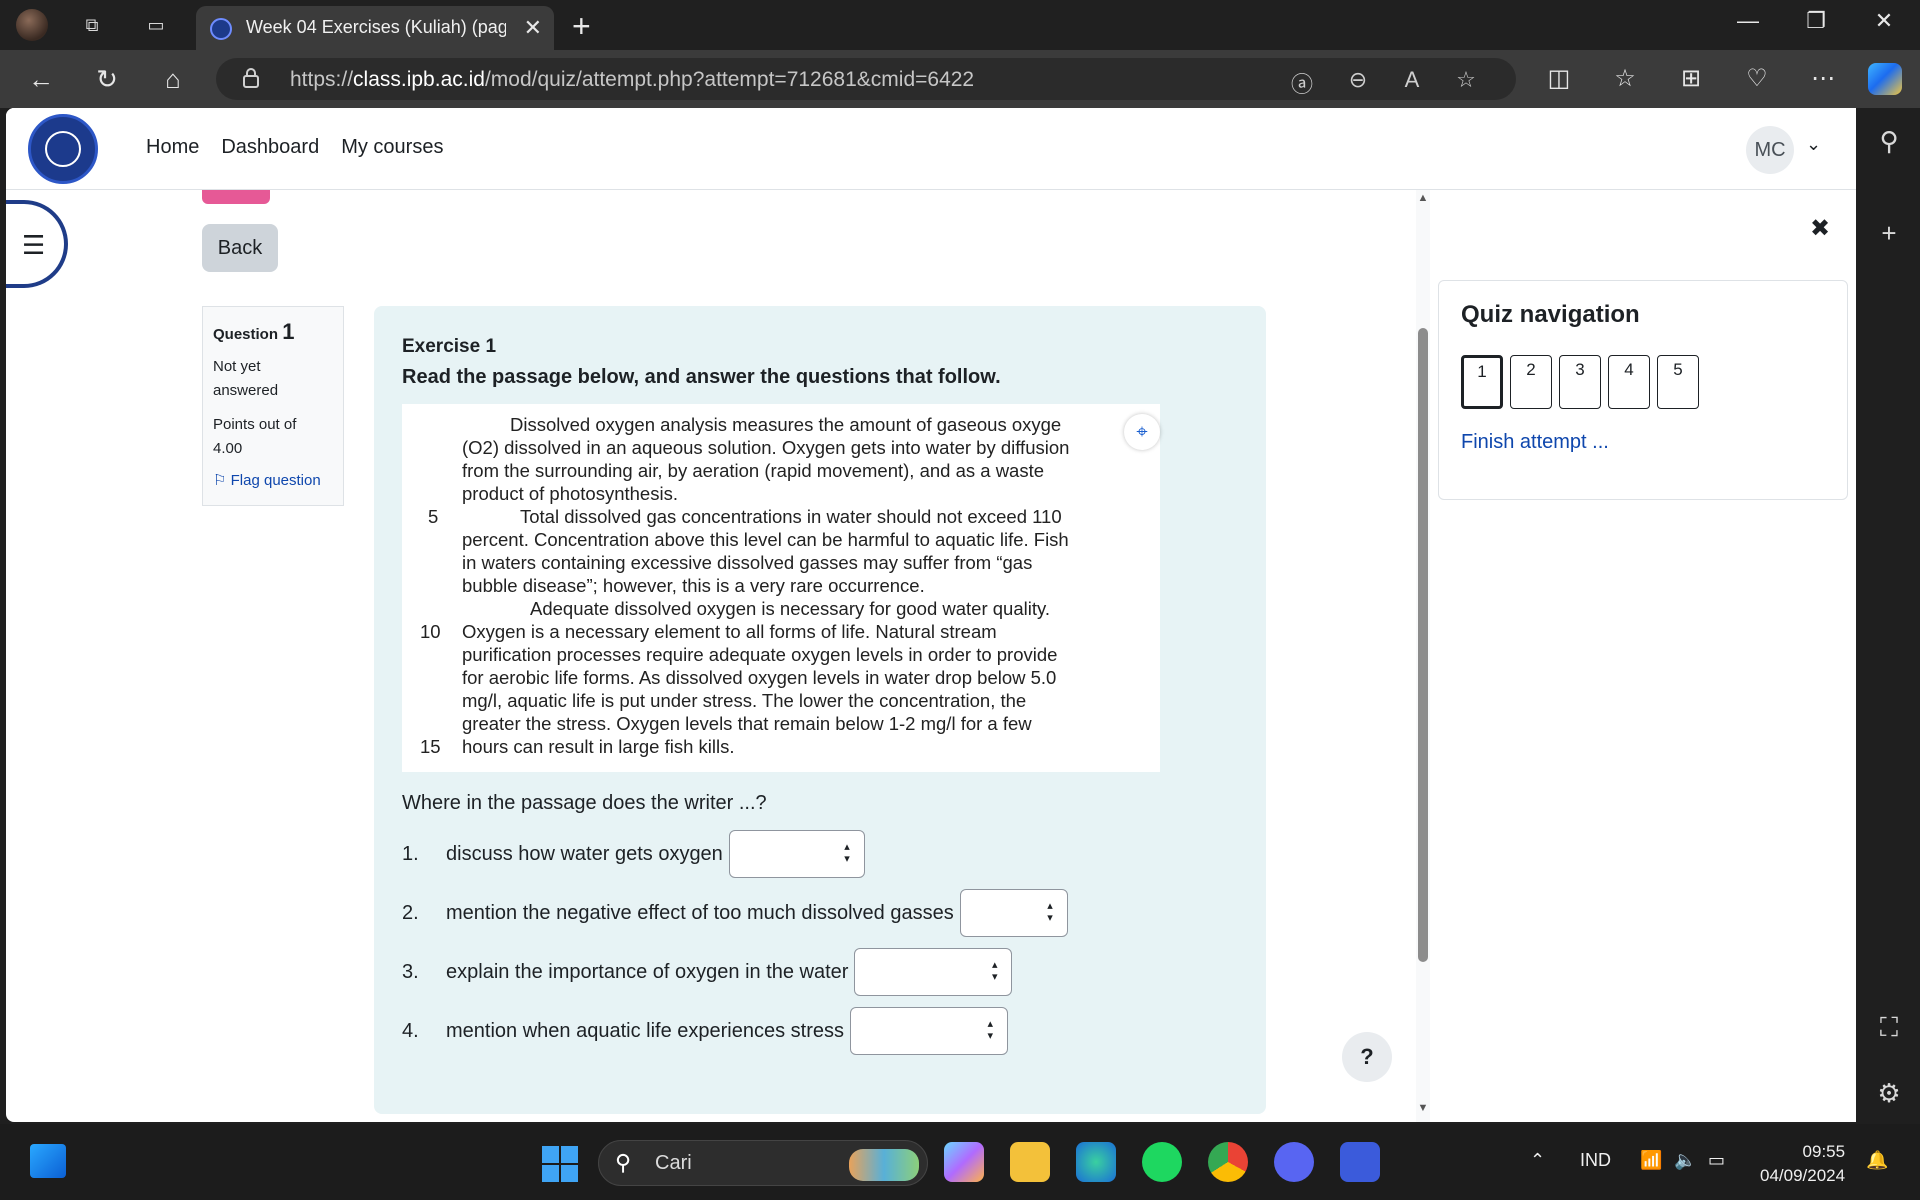 The height and width of the screenshot is (1200, 1920). Describe the element at coordinates (1802, 1164) in the screenshot. I see `system-clock: 09:55 04/09/2024` at that location.